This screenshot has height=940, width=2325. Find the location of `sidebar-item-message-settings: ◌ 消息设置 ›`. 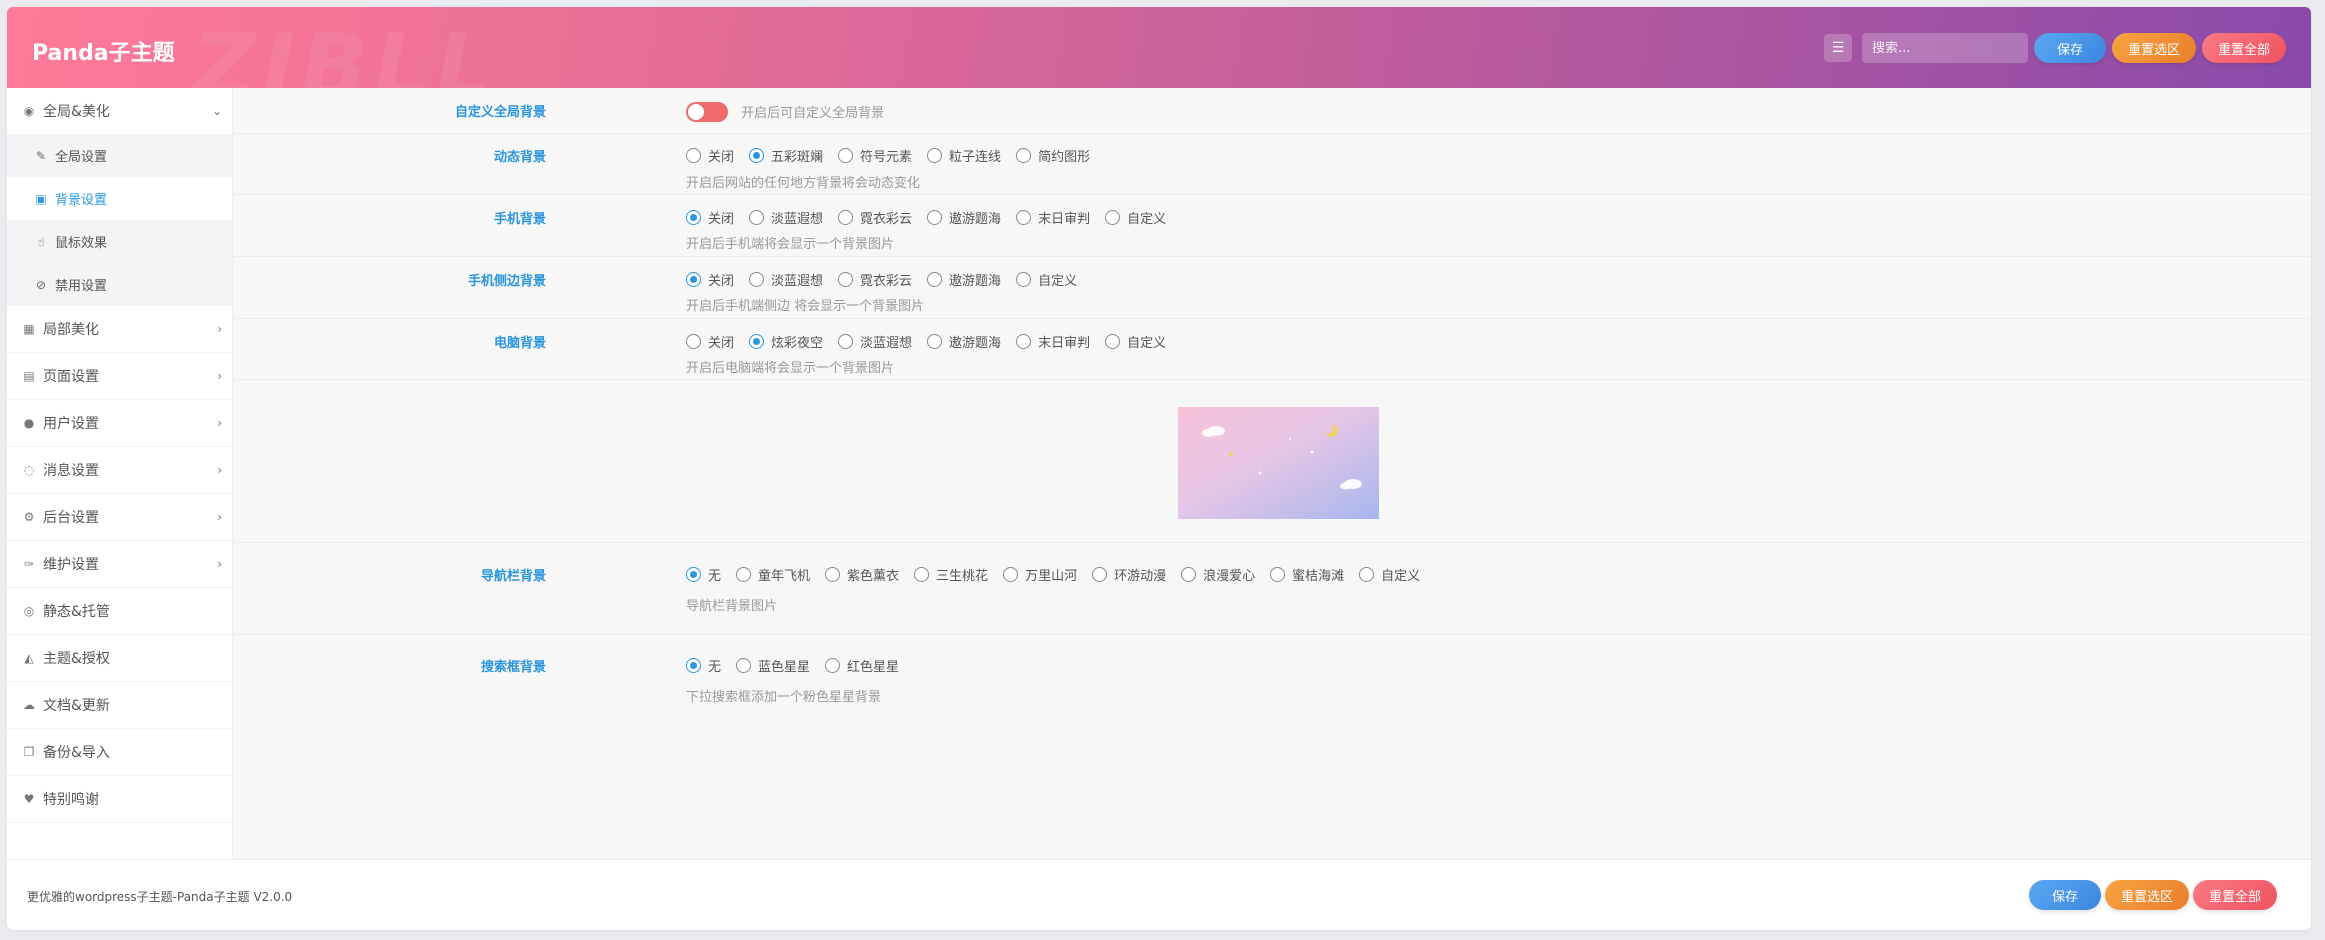

sidebar-item-message-settings: ◌ 消息设置 › is located at coordinates (119, 470).